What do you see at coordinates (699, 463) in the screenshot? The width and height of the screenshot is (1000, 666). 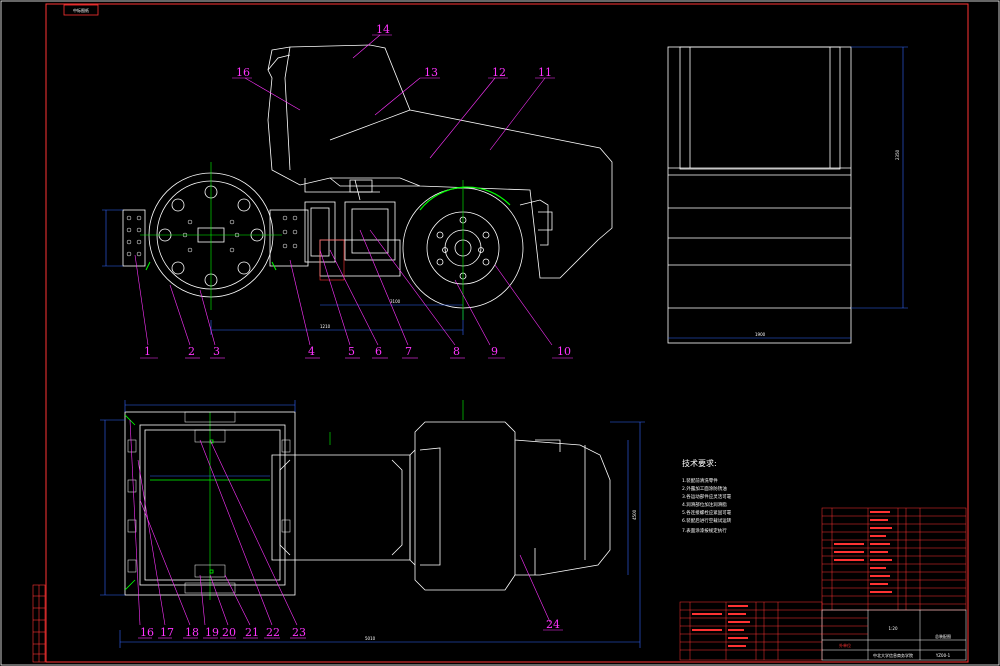 I see `tech-heading: 技术要求:` at bounding box center [699, 463].